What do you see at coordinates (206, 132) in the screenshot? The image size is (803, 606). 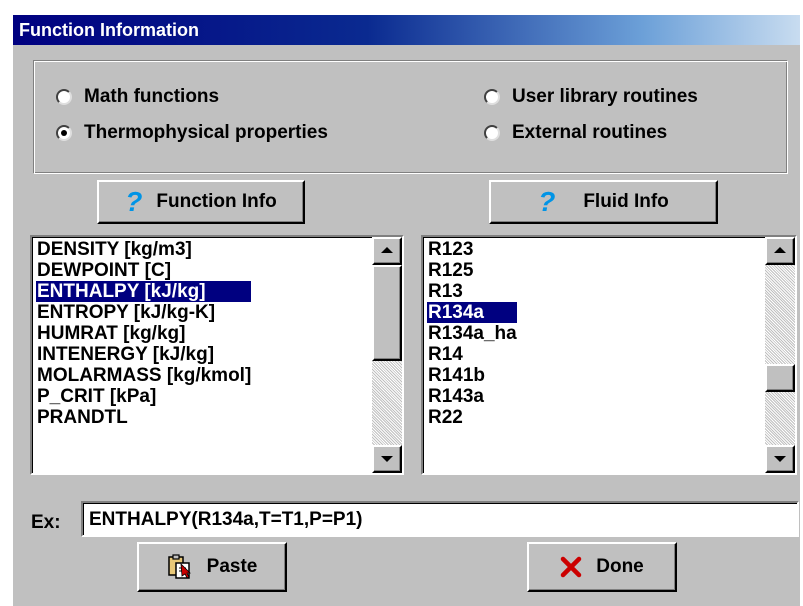 I see `radio-thermophysical-properties-label: Thermophysical properties` at bounding box center [206, 132].